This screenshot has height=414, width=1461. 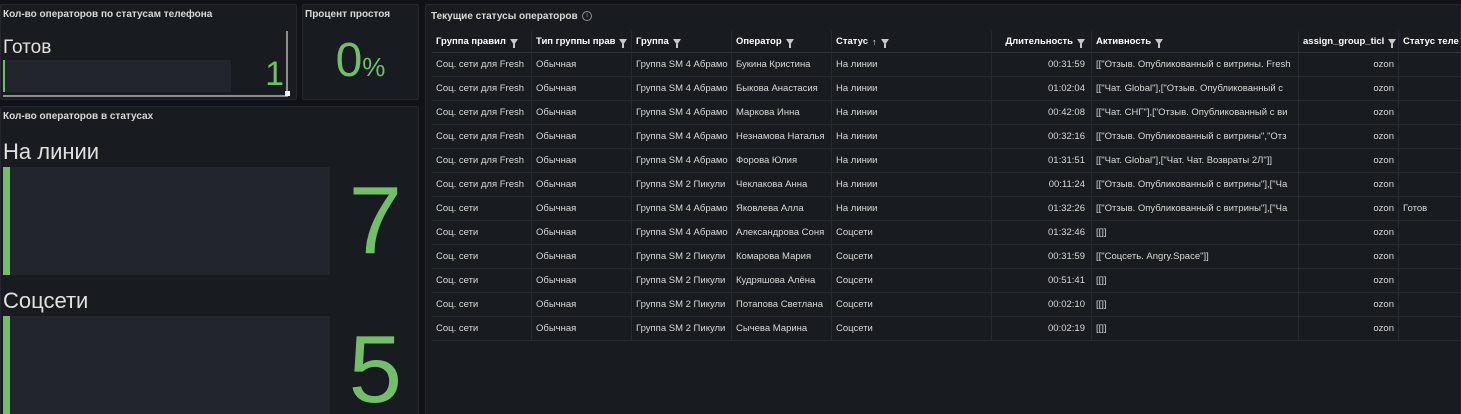 I want to click on info-icon: i, so click(x=587, y=16).